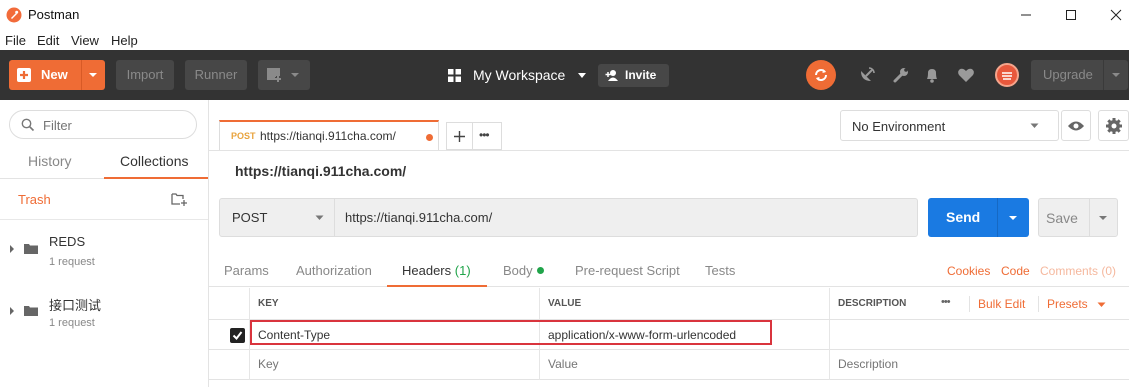 Image resolution: width=1129 pixels, height=387 pixels. I want to click on body-status-dot, so click(540, 270).